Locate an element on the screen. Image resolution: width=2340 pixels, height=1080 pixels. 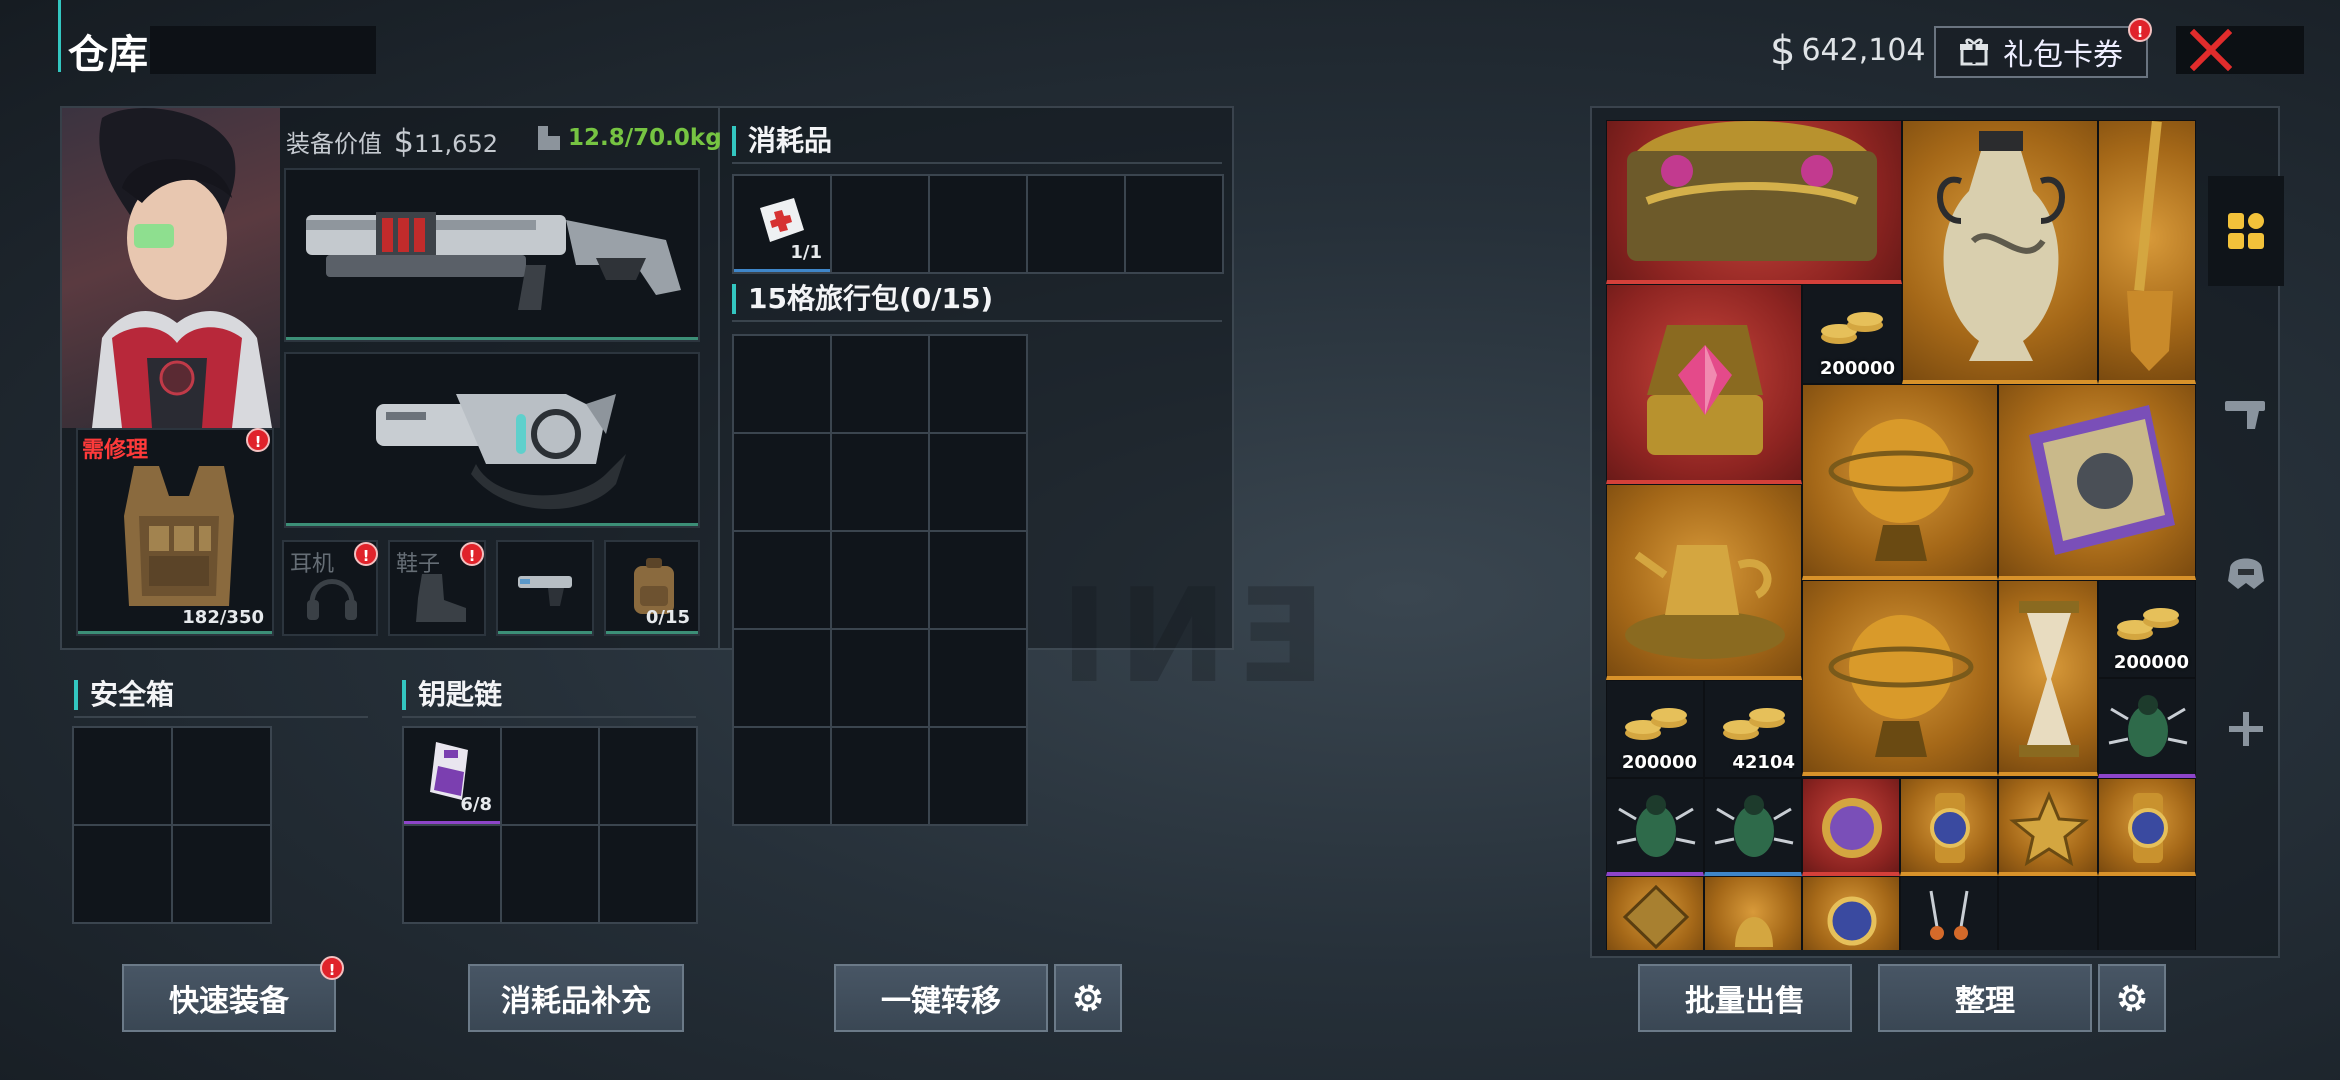
backpack-slot: 0/15 is located at coordinates (652, 588).